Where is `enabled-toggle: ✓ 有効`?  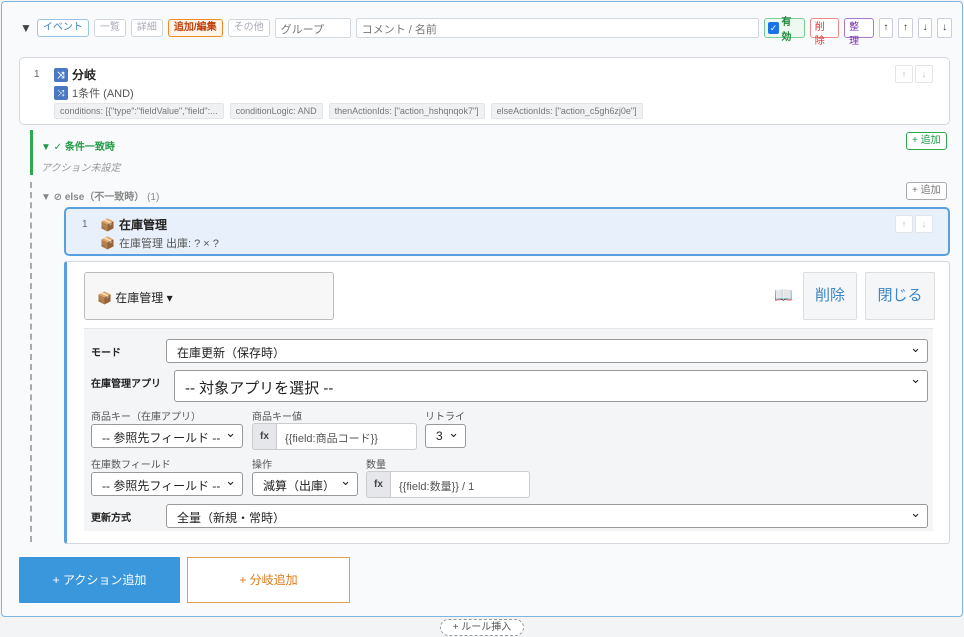 enabled-toggle: ✓ 有効 is located at coordinates (784, 30).